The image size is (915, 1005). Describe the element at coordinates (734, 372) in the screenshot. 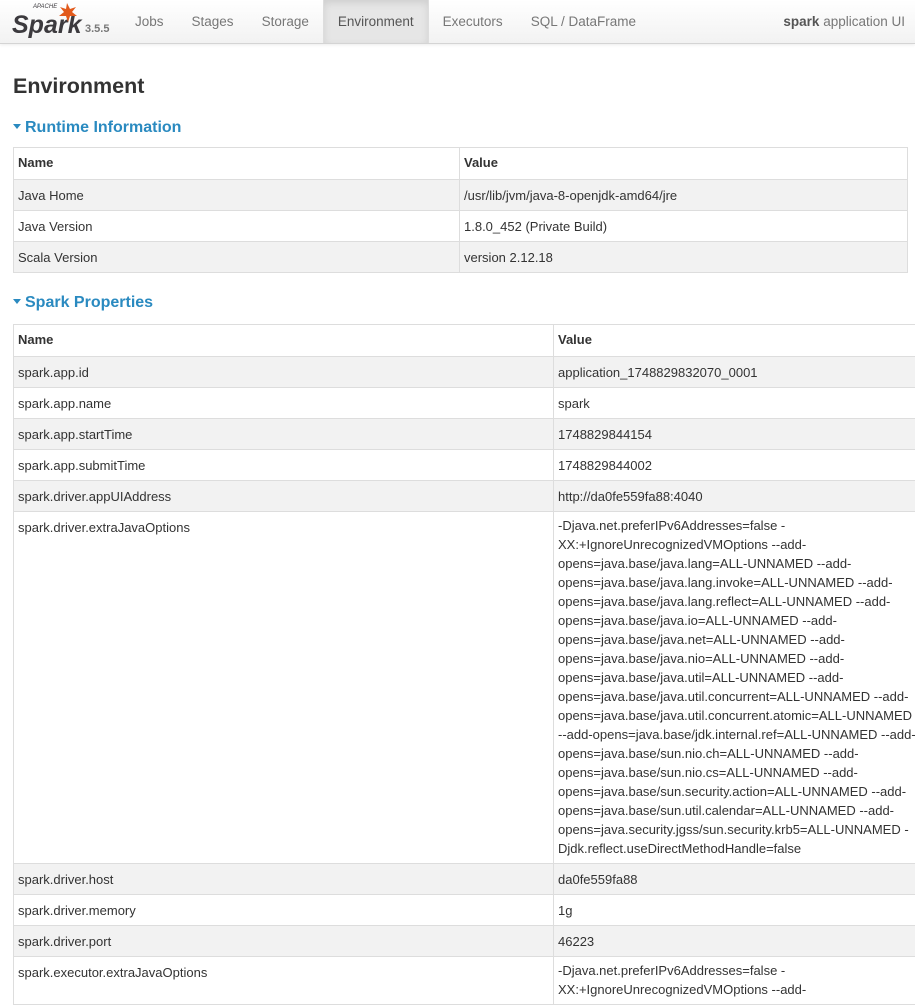

I see `property-value: application_1748829832070_0001` at that location.